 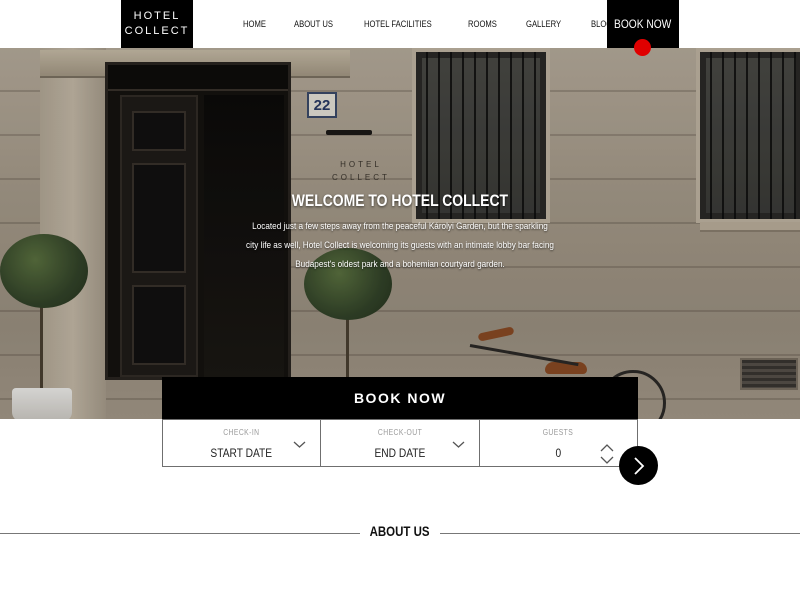 What do you see at coordinates (313, 24) in the screenshot?
I see `nav-about-us: ABOUT US` at bounding box center [313, 24].